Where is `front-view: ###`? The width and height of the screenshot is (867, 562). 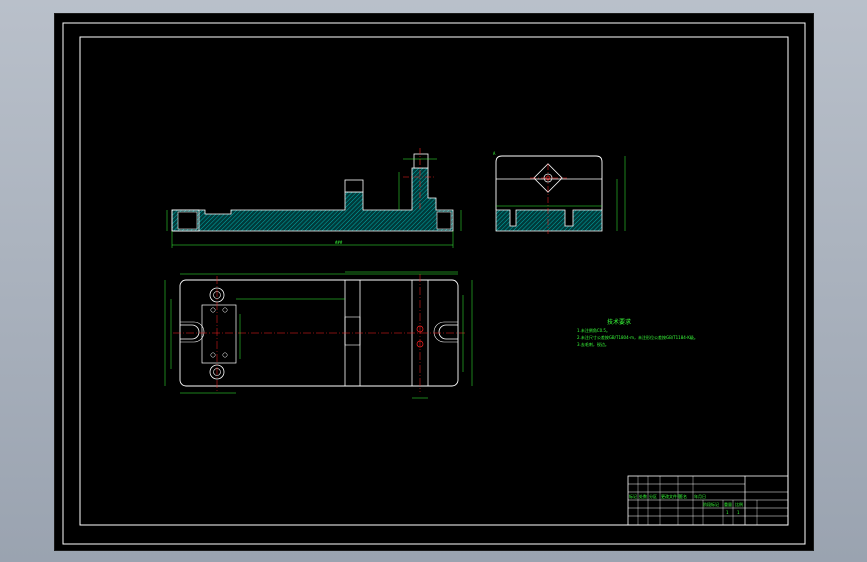 front-view: ### is located at coordinates (314, 198).